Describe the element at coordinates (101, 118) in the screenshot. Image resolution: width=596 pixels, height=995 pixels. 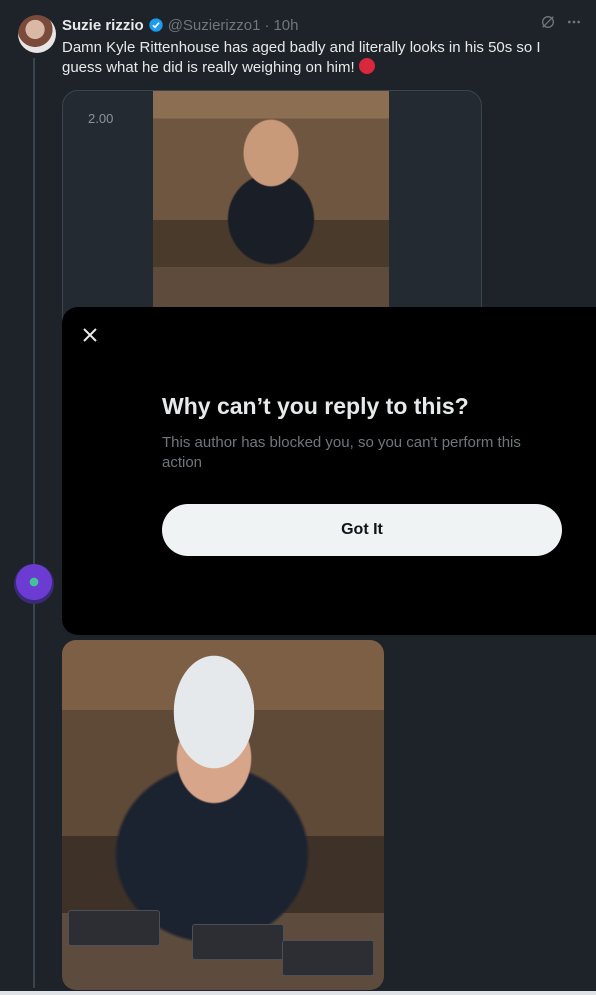
I see `media-label: 2.00` at that location.